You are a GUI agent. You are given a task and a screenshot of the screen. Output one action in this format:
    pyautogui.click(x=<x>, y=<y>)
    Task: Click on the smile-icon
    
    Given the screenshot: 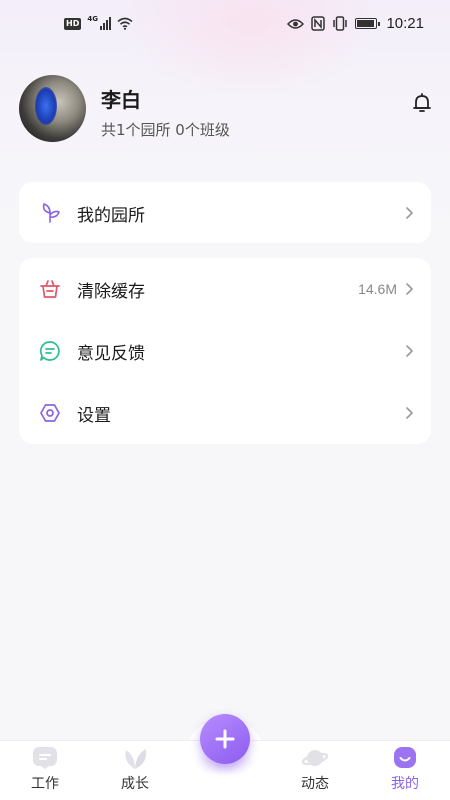 What is the action you would take?
    pyautogui.click(x=405, y=757)
    